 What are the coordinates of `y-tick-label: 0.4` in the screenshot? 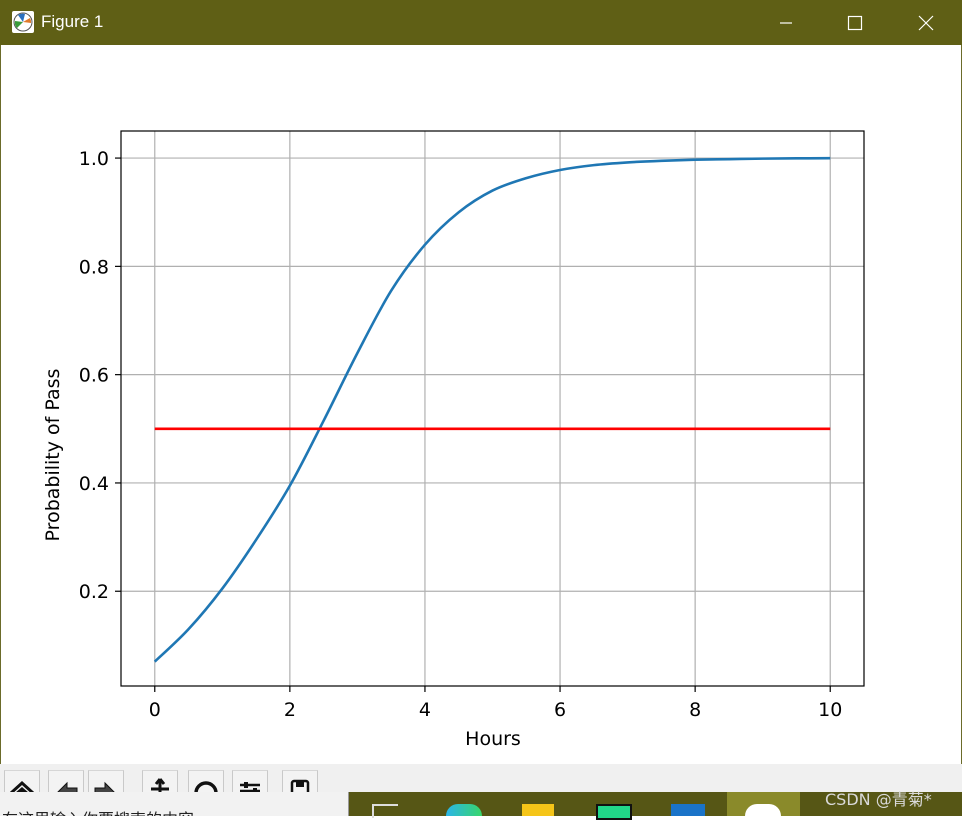 It's located at (94, 484).